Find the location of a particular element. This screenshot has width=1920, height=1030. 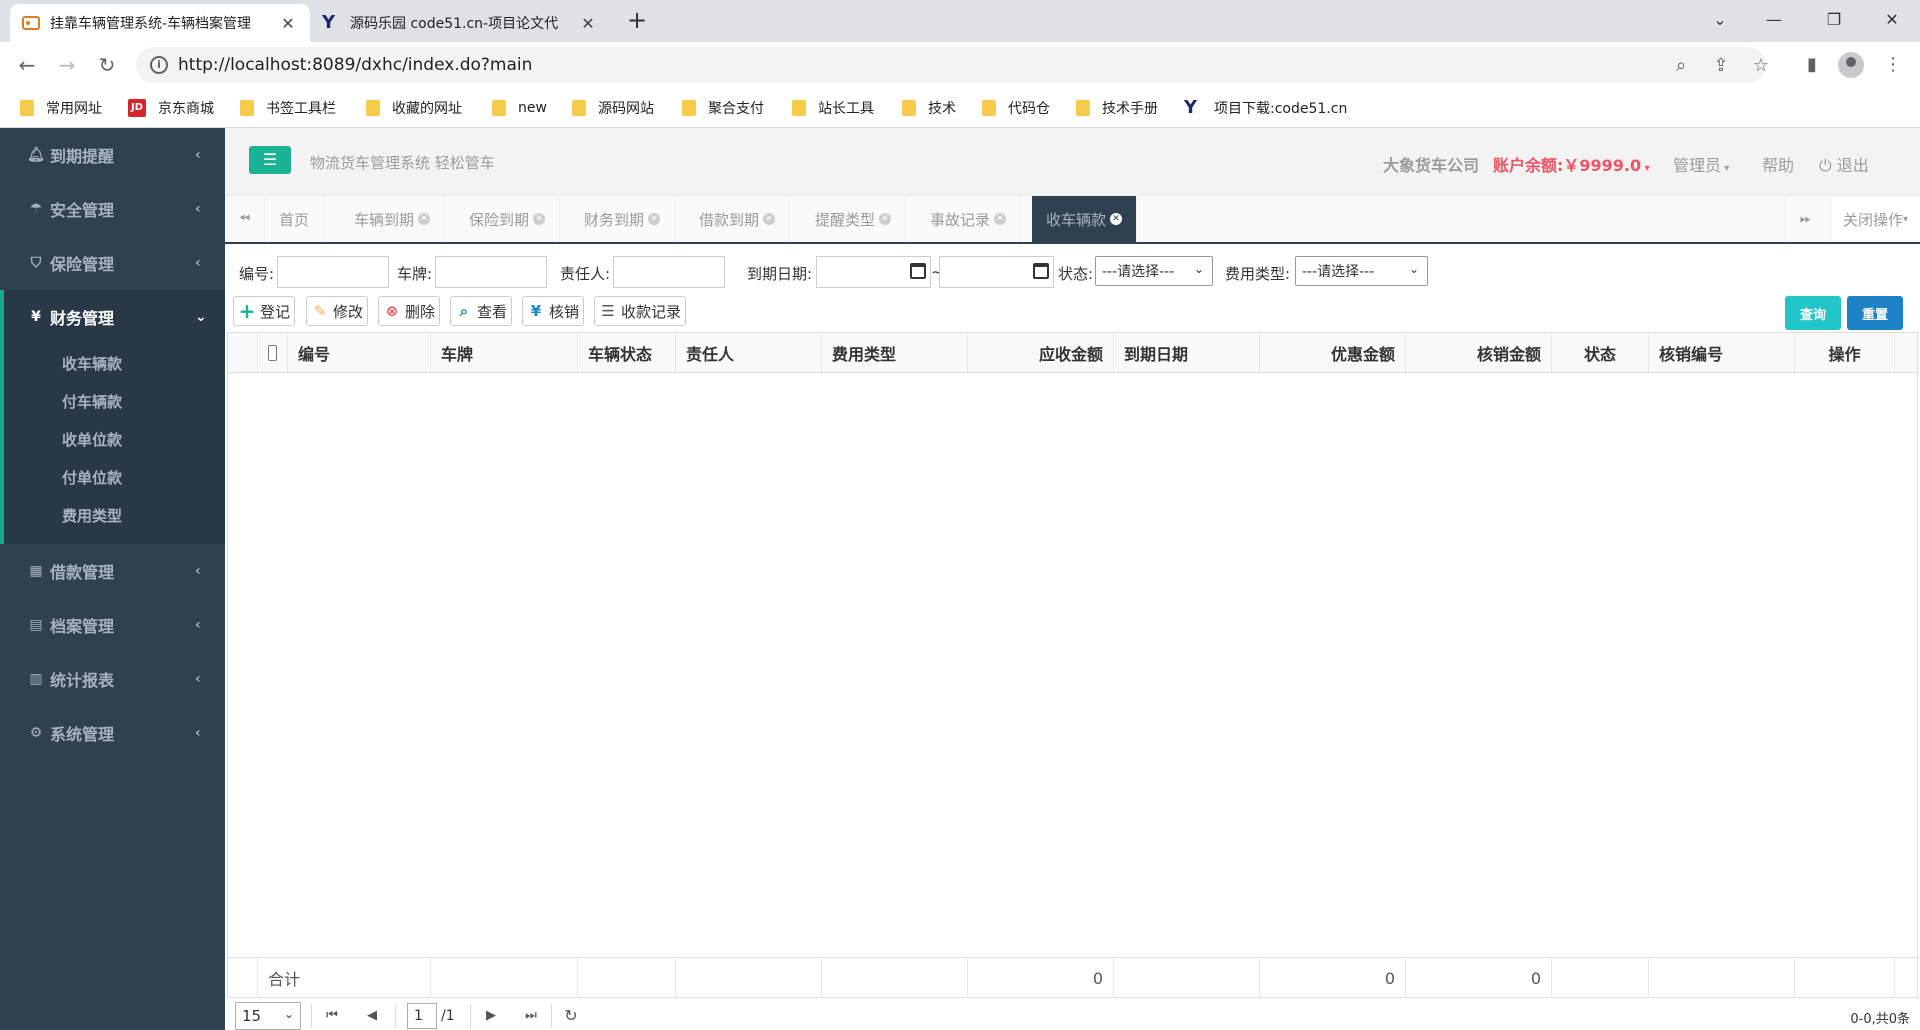

bookmark-item: 收藏的网址 is located at coordinates (414, 108).